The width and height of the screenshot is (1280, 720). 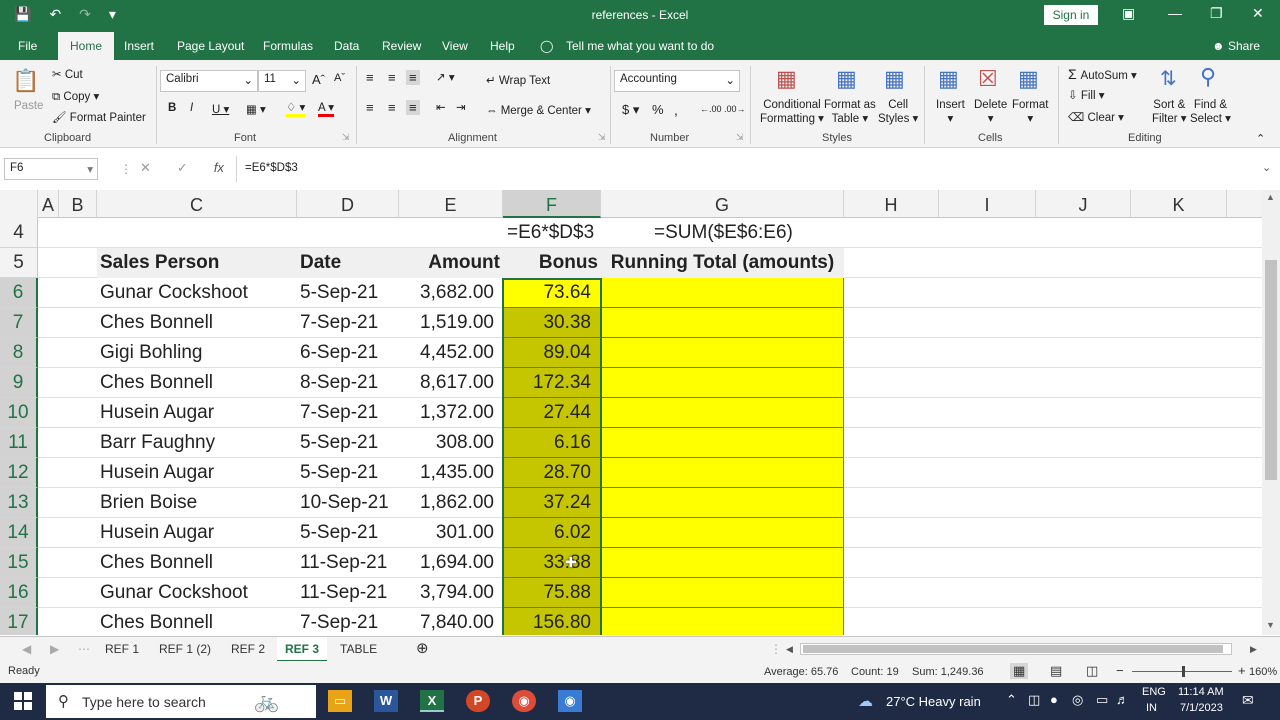 What do you see at coordinates (1034, 700) in the screenshot?
I see `network-icon: ◫` at bounding box center [1034, 700].